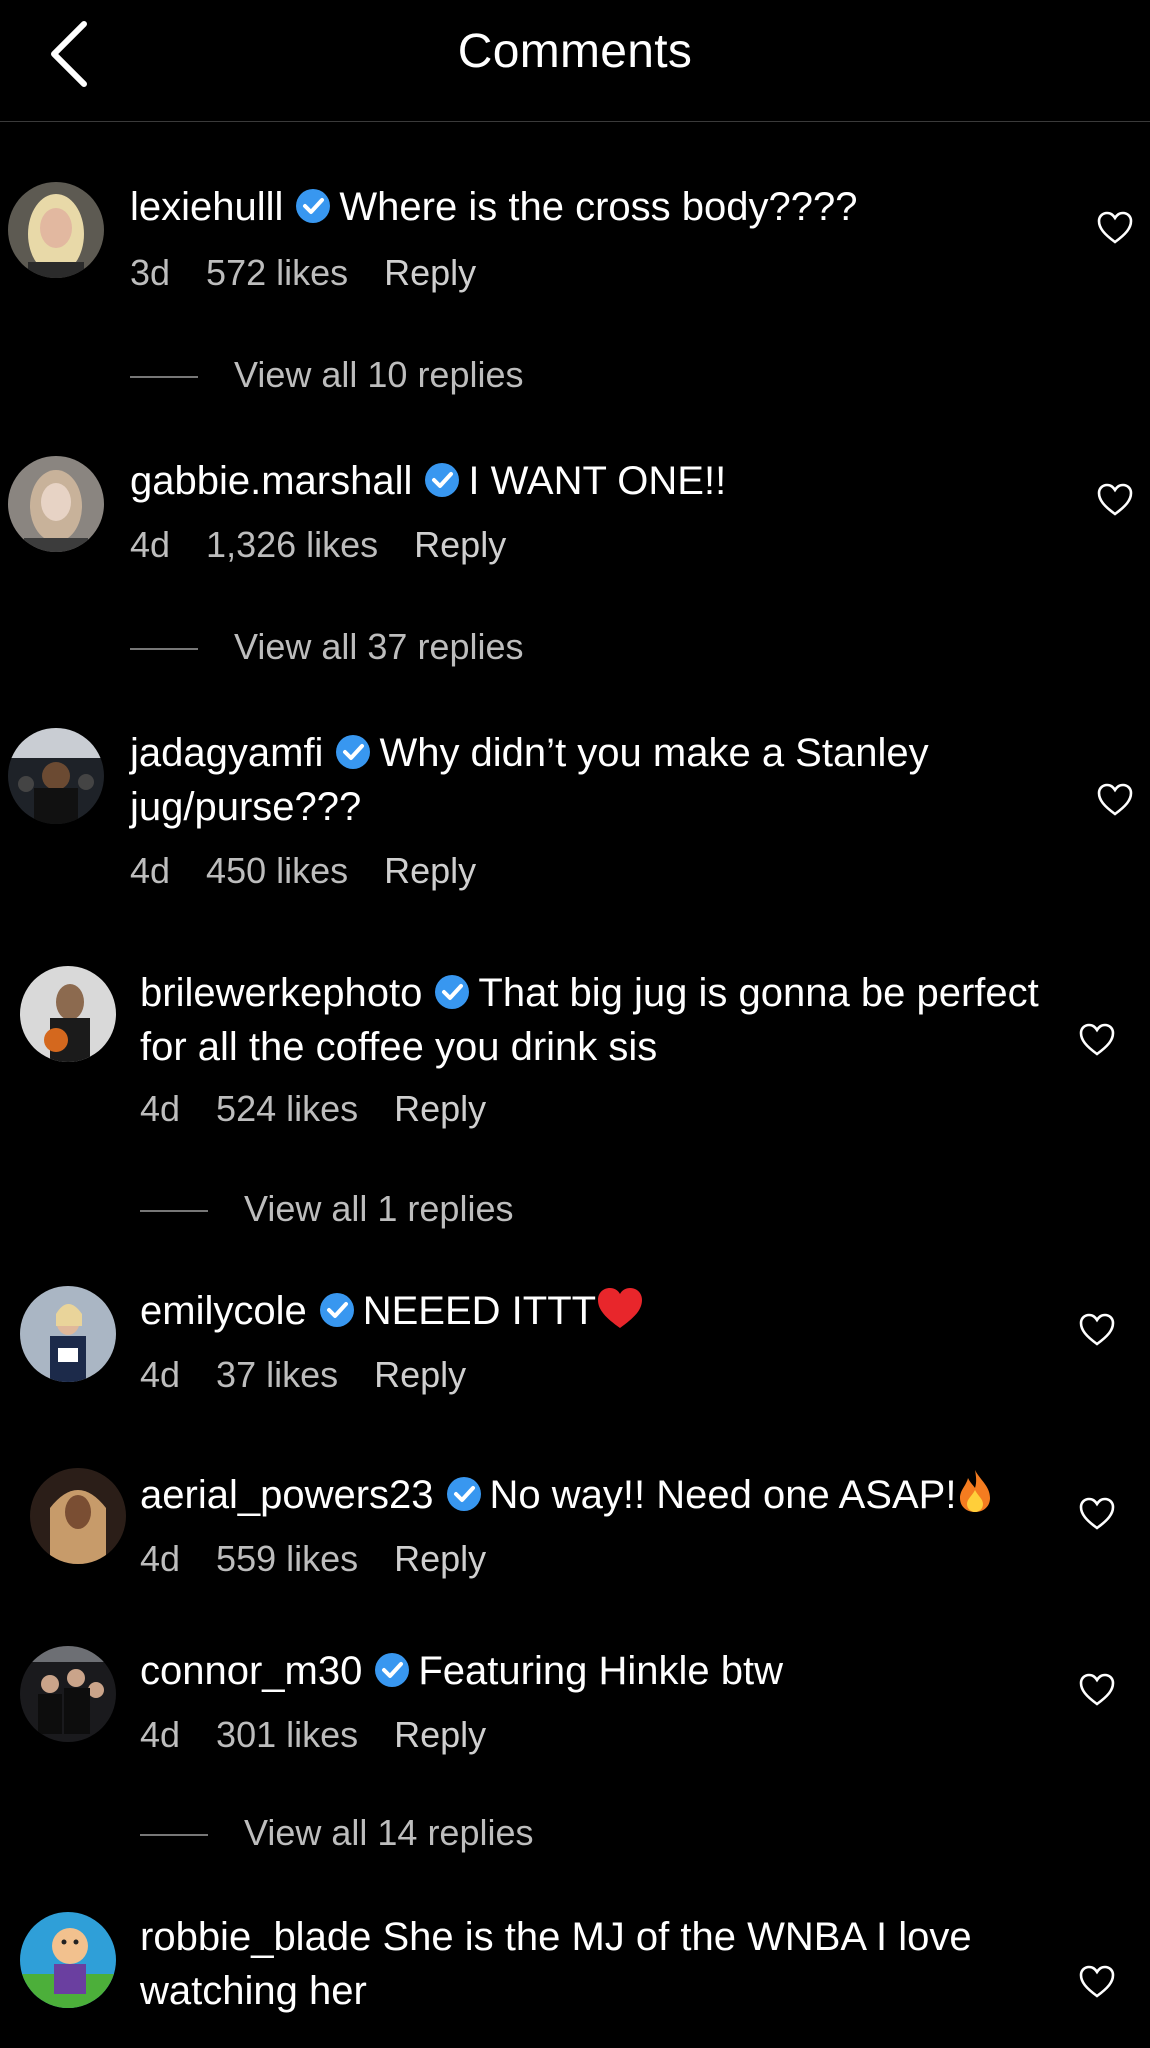 The image size is (1150, 2048). I want to click on comment-username: lexiehulll, so click(206, 207).